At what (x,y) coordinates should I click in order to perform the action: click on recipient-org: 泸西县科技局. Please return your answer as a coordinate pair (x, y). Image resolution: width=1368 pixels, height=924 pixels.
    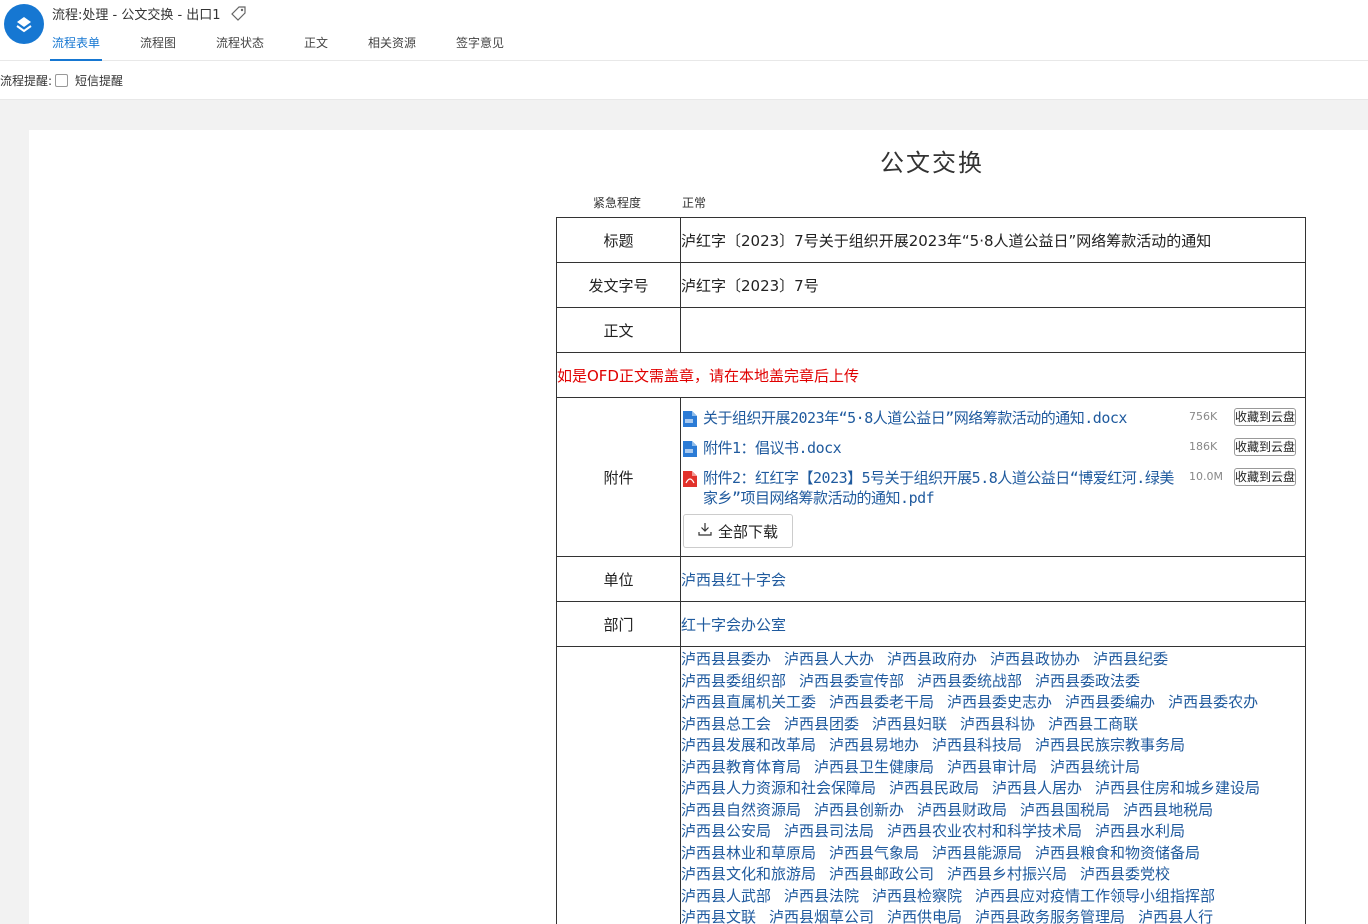
    Looking at the image, I should click on (977, 745).